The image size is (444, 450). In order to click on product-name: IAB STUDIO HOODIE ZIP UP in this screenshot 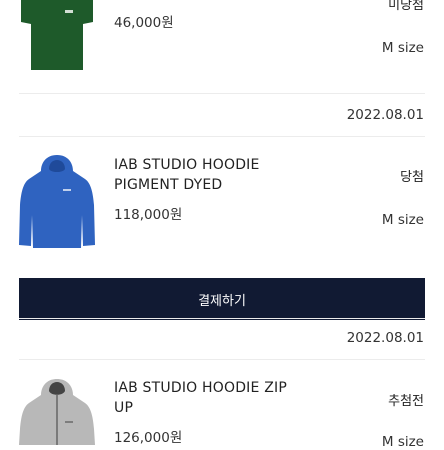, I will do `click(204, 398)`.